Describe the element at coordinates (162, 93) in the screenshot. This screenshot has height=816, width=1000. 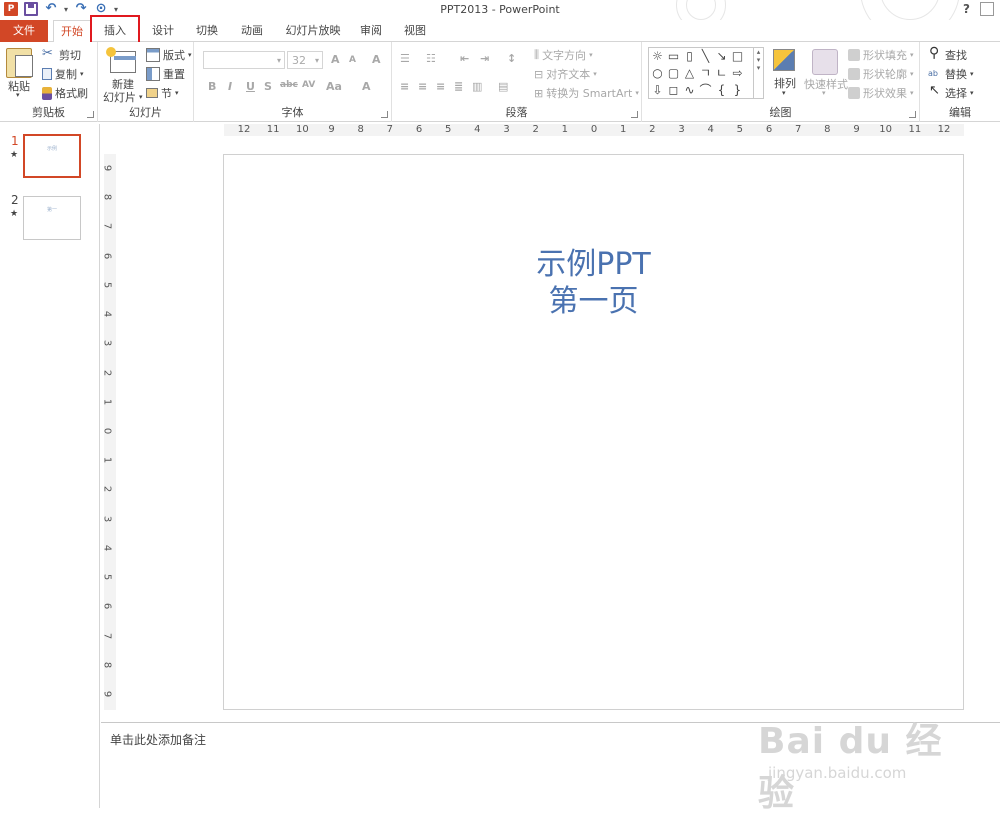
I see `section-button: 节 ▾` at that location.